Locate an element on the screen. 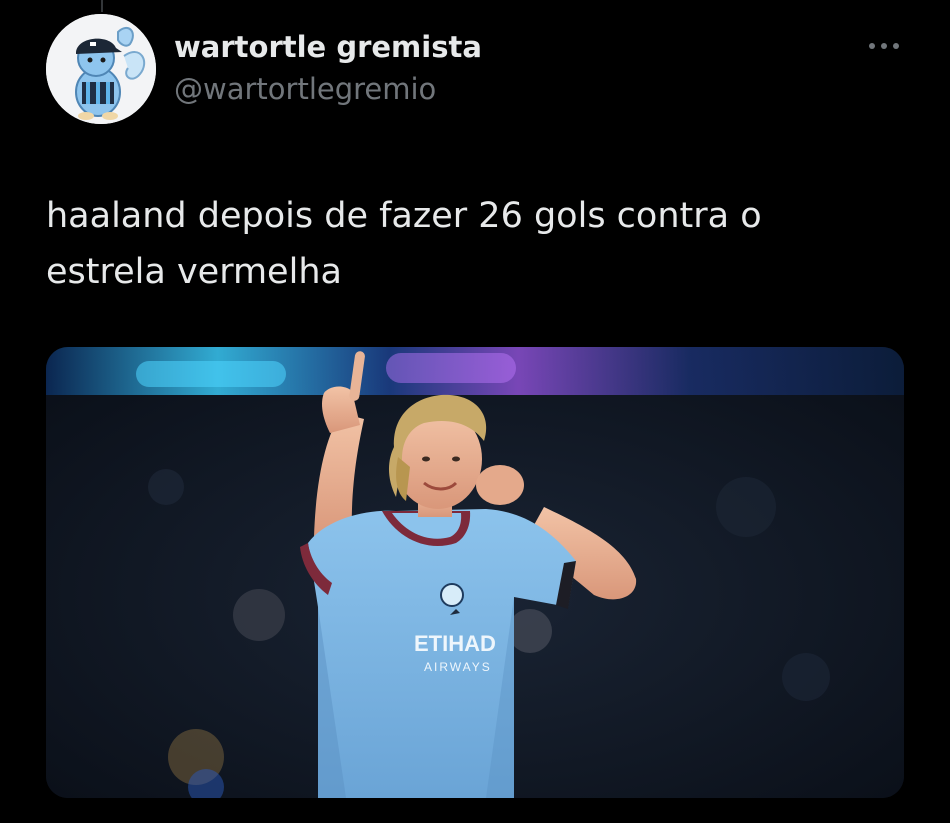  avatar is located at coordinates (101, 69).